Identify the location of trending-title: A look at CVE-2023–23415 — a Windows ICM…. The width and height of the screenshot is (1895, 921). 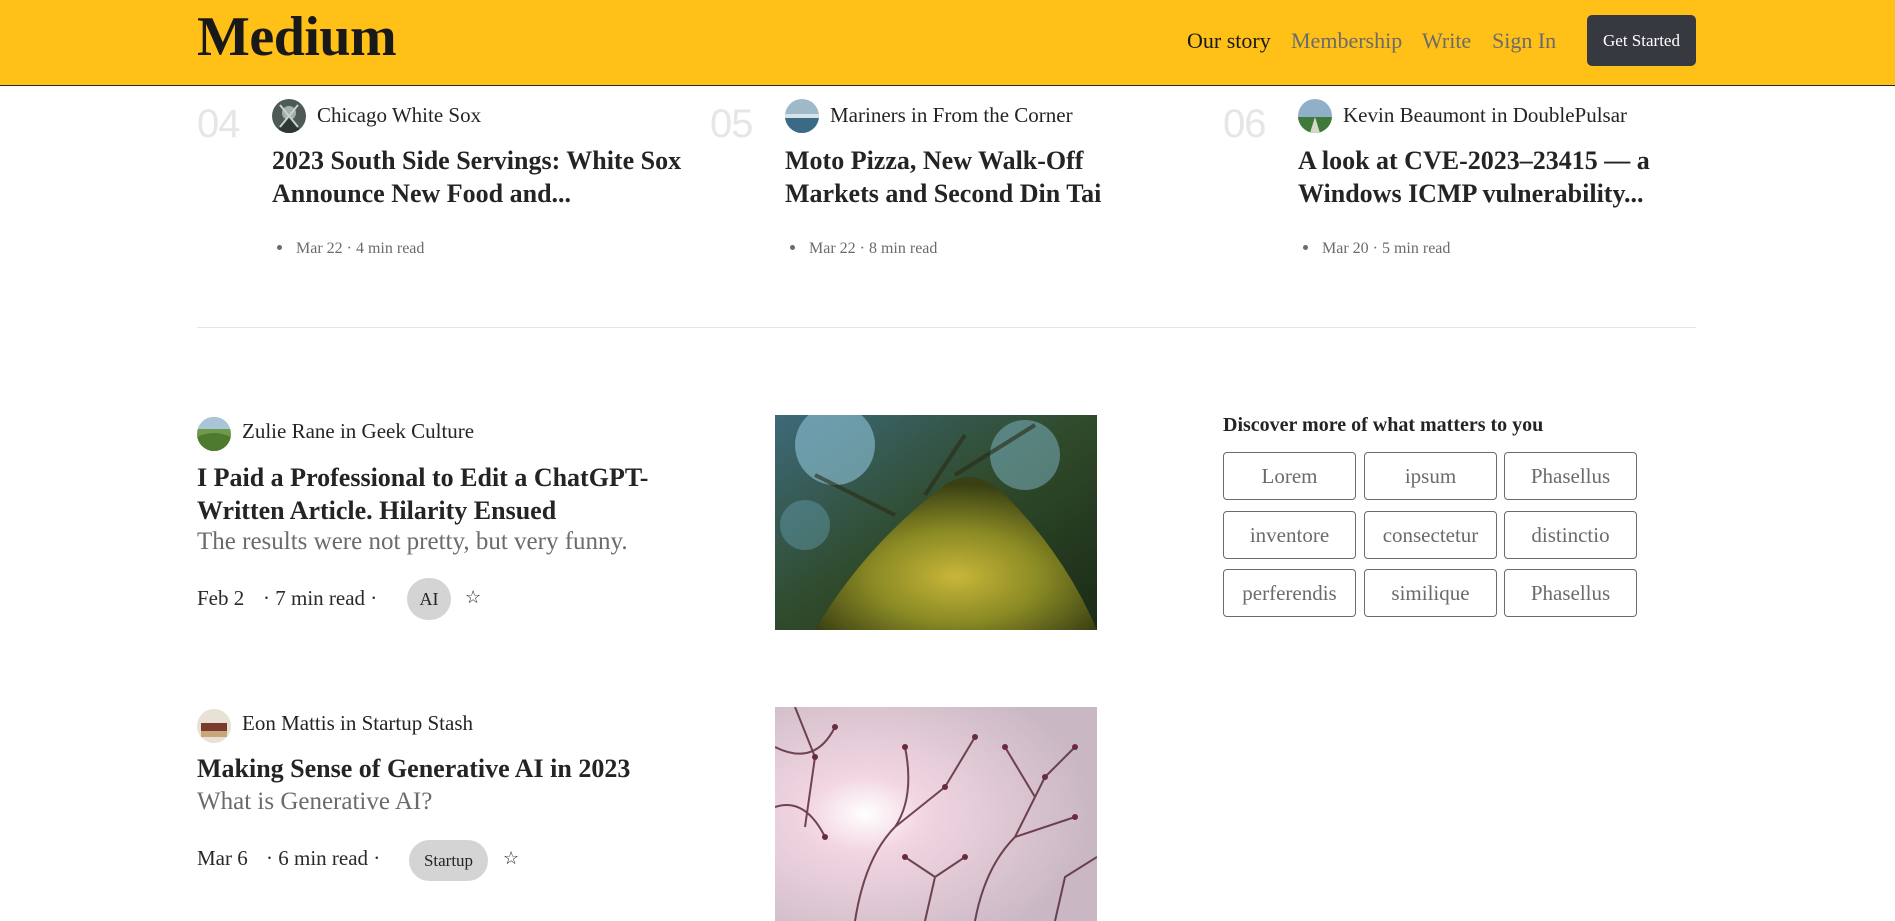
(1493, 177).